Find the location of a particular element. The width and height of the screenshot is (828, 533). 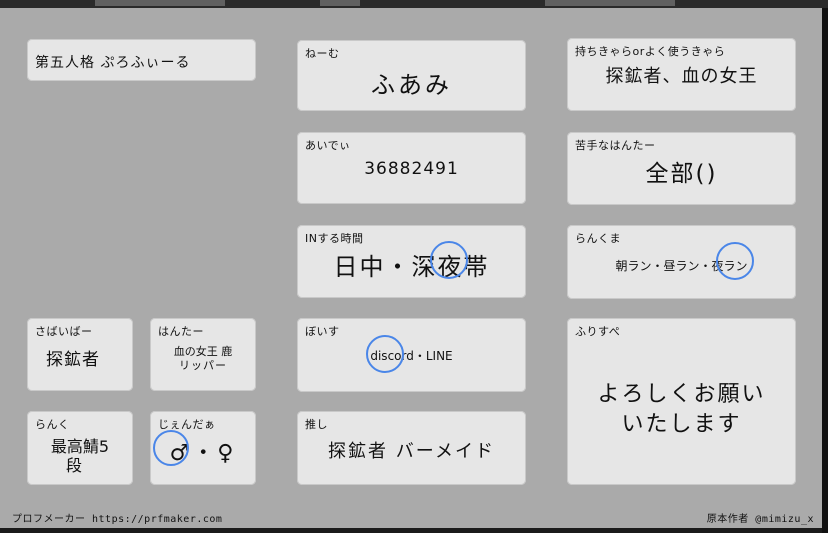

name-label: ねーむ is located at coordinates (322, 53).